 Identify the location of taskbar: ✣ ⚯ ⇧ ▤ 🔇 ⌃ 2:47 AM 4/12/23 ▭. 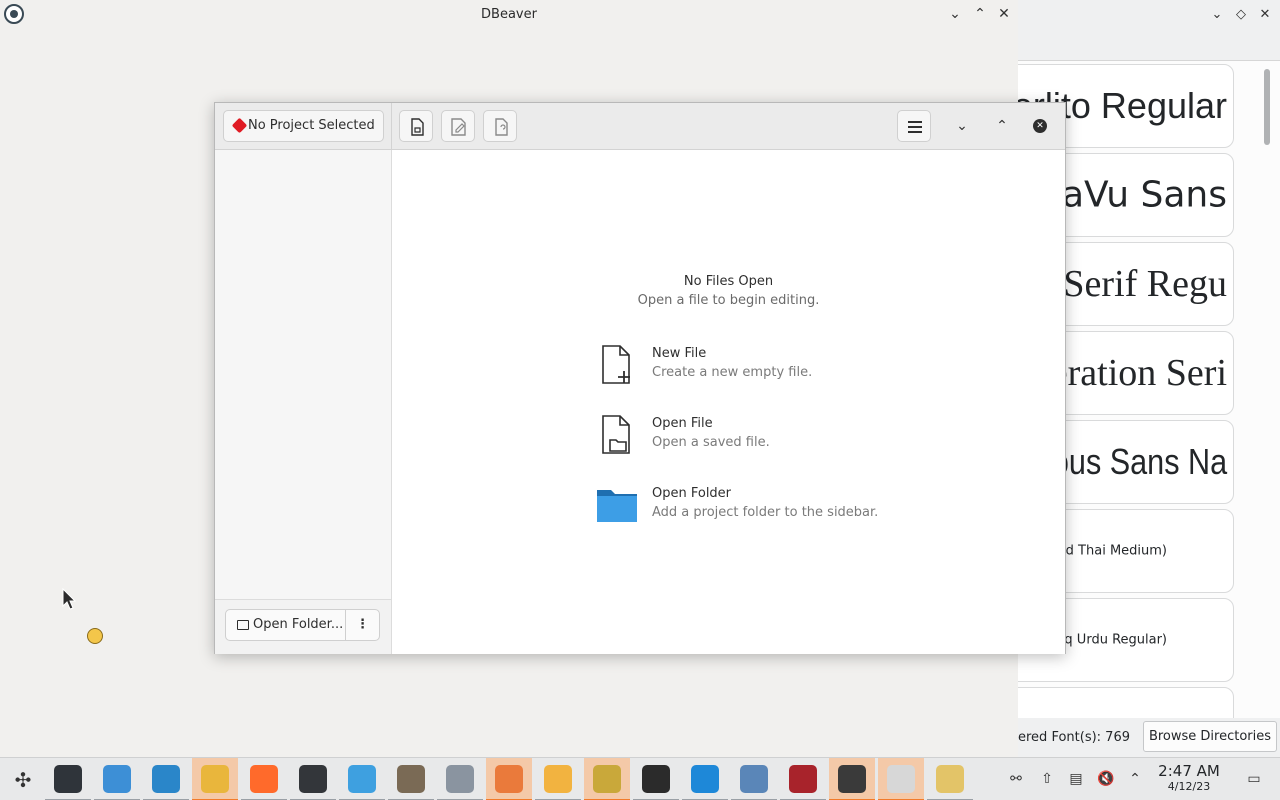
(640, 778).